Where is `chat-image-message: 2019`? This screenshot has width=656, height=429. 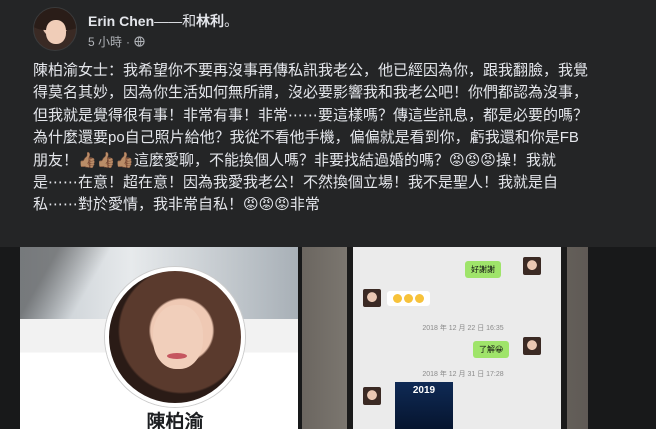
chat-image-message: 2019 is located at coordinates (424, 405).